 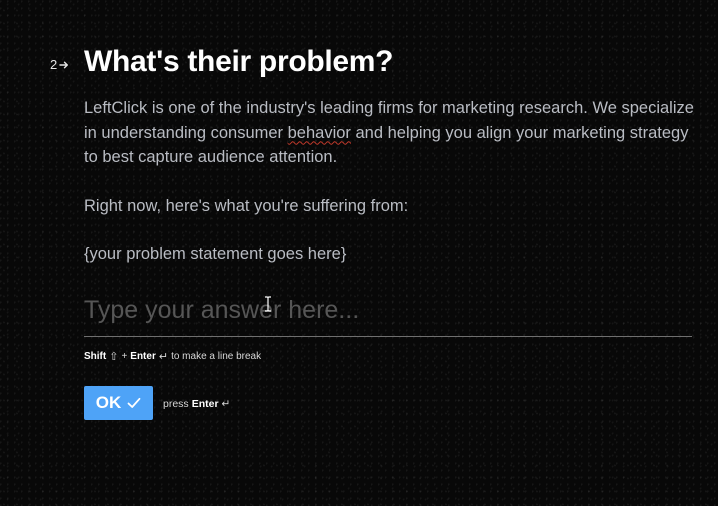 What do you see at coordinates (268, 304) in the screenshot?
I see `text-cursor-icon` at bounding box center [268, 304].